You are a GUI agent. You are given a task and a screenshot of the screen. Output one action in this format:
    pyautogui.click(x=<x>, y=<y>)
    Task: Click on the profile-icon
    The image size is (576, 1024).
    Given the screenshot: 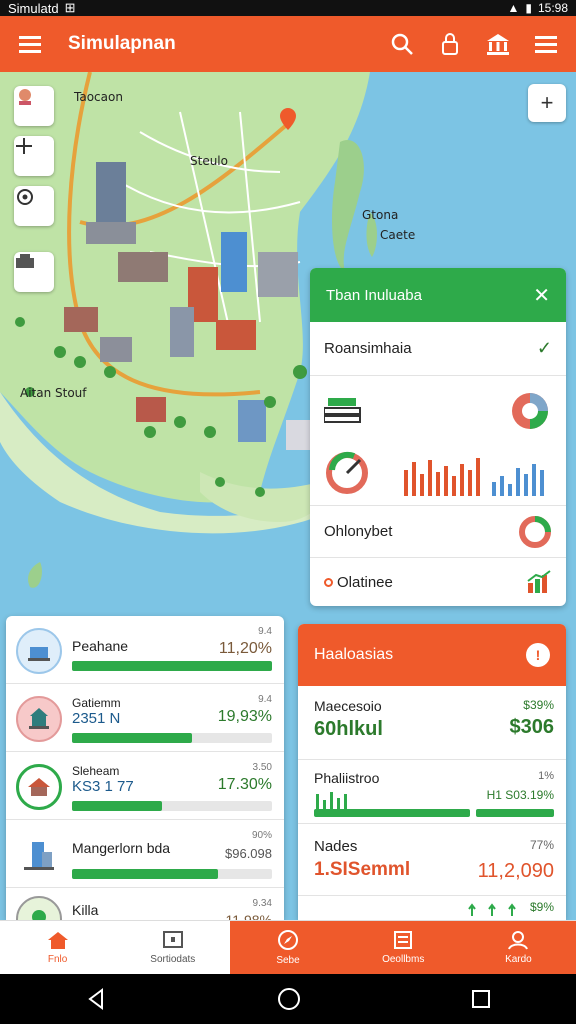 What is the action you would take?
    pyautogui.click(x=518, y=940)
    